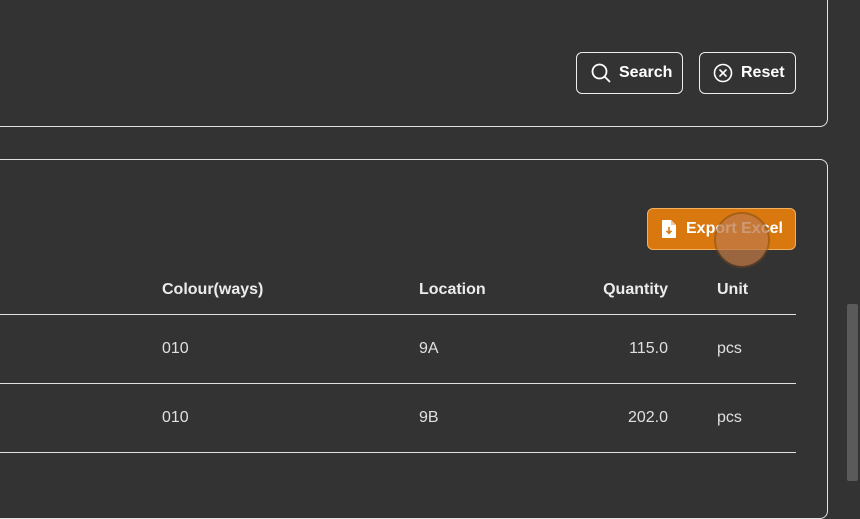  Describe the element at coordinates (647, 417) in the screenshot. I see `cell-quantity: 202.0` at that location.